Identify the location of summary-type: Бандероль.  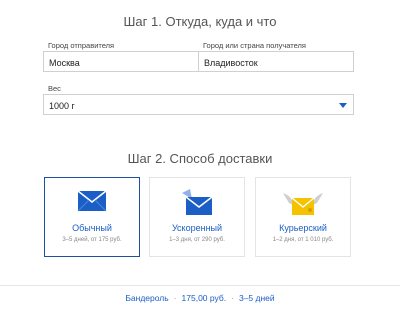
(147, 298).